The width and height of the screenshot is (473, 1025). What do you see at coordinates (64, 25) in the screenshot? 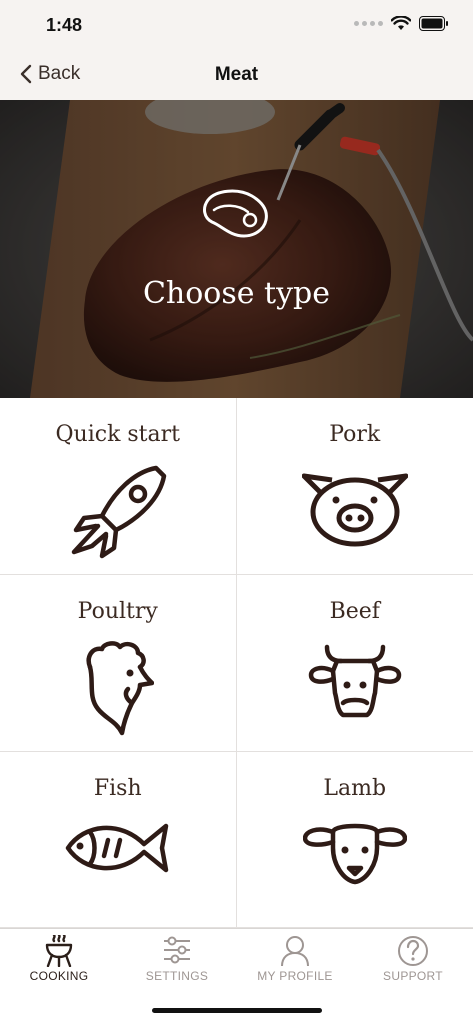
I see `status-time: 1:48` at bounding box center [64, 25].